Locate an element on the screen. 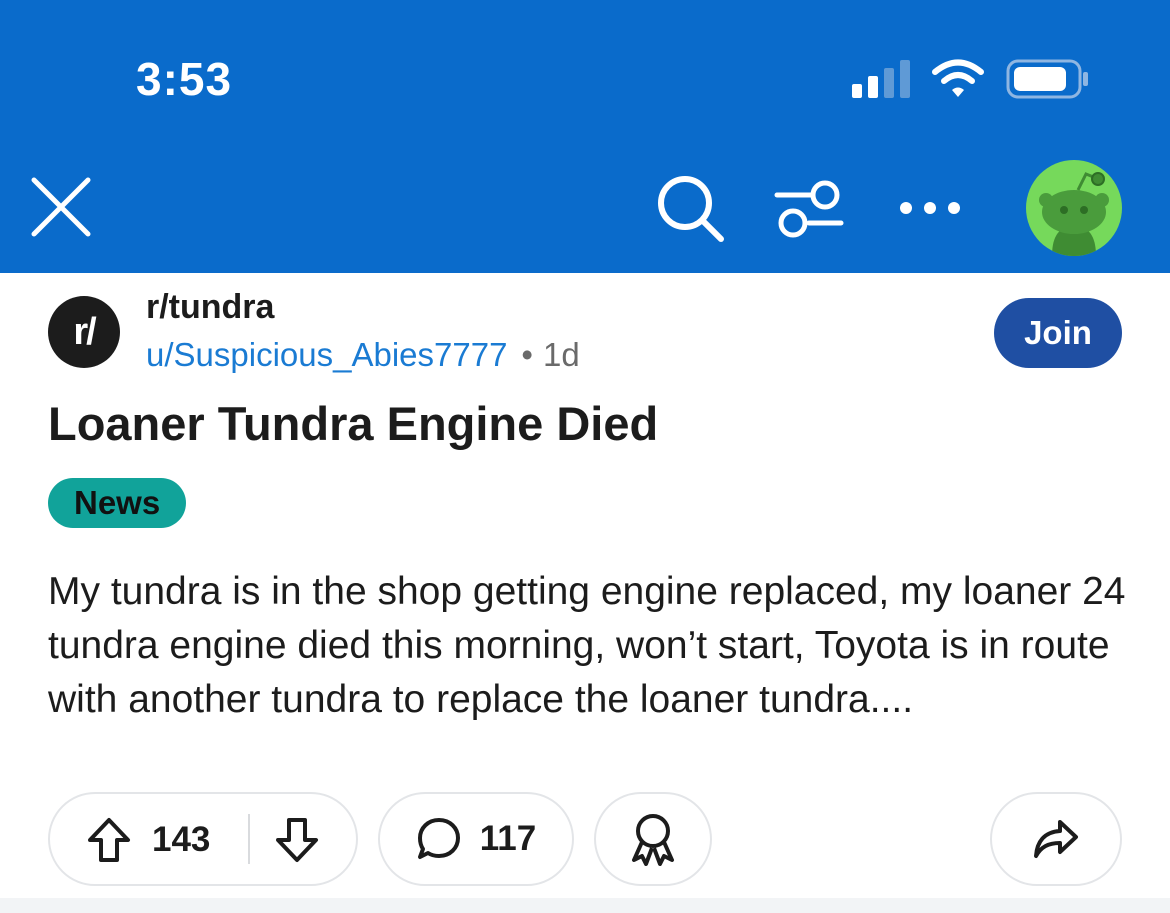 This screenshot has height=913, width=1170. vote-control: 143 is located at coordinates (203, 839).